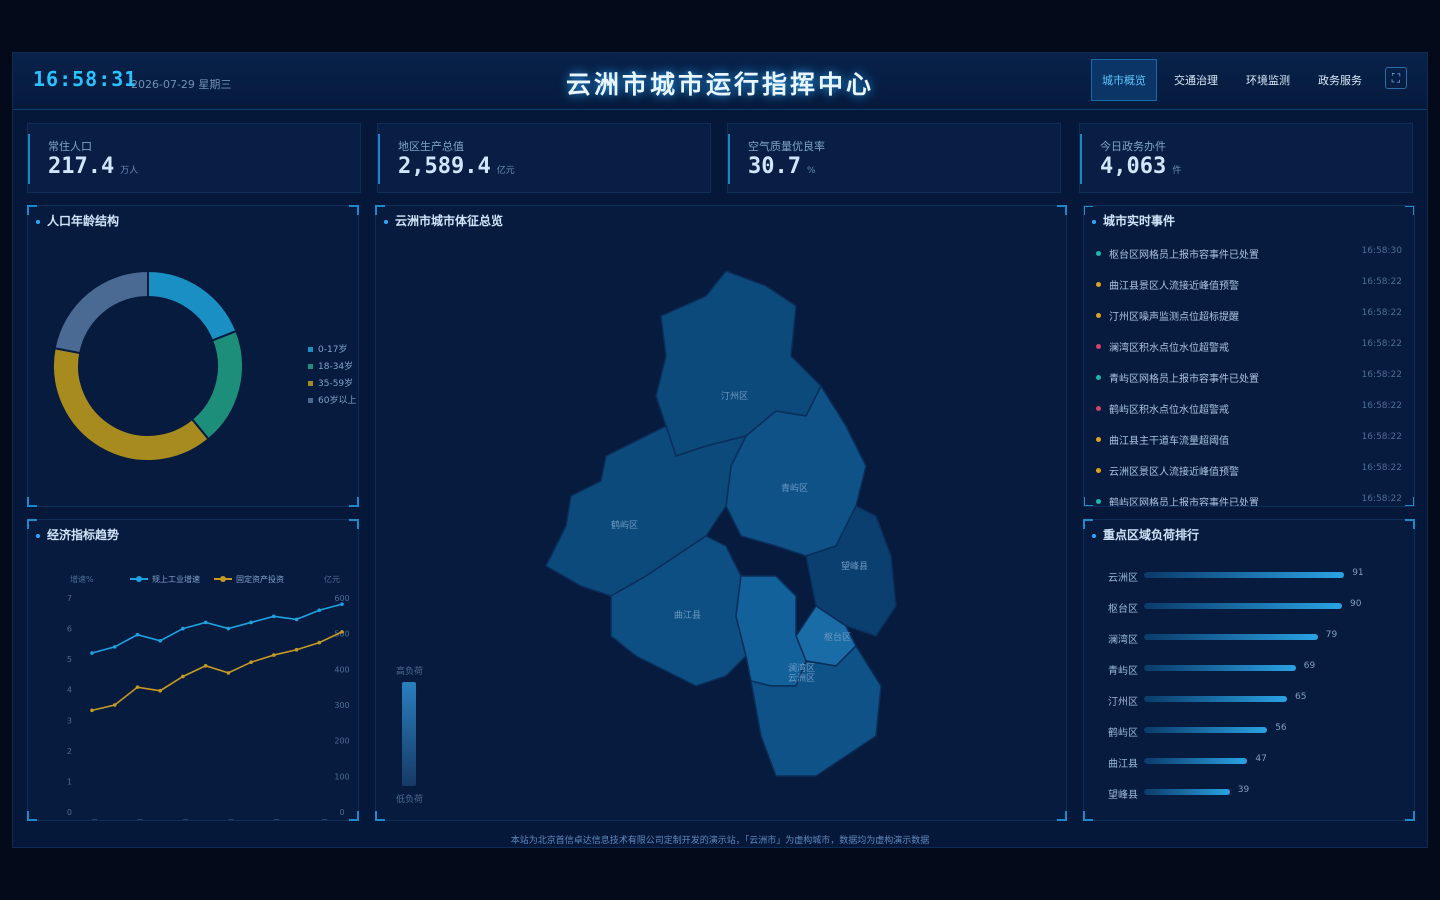  I want to click on tab-government-service: 政务服务, so click(1340, 80).